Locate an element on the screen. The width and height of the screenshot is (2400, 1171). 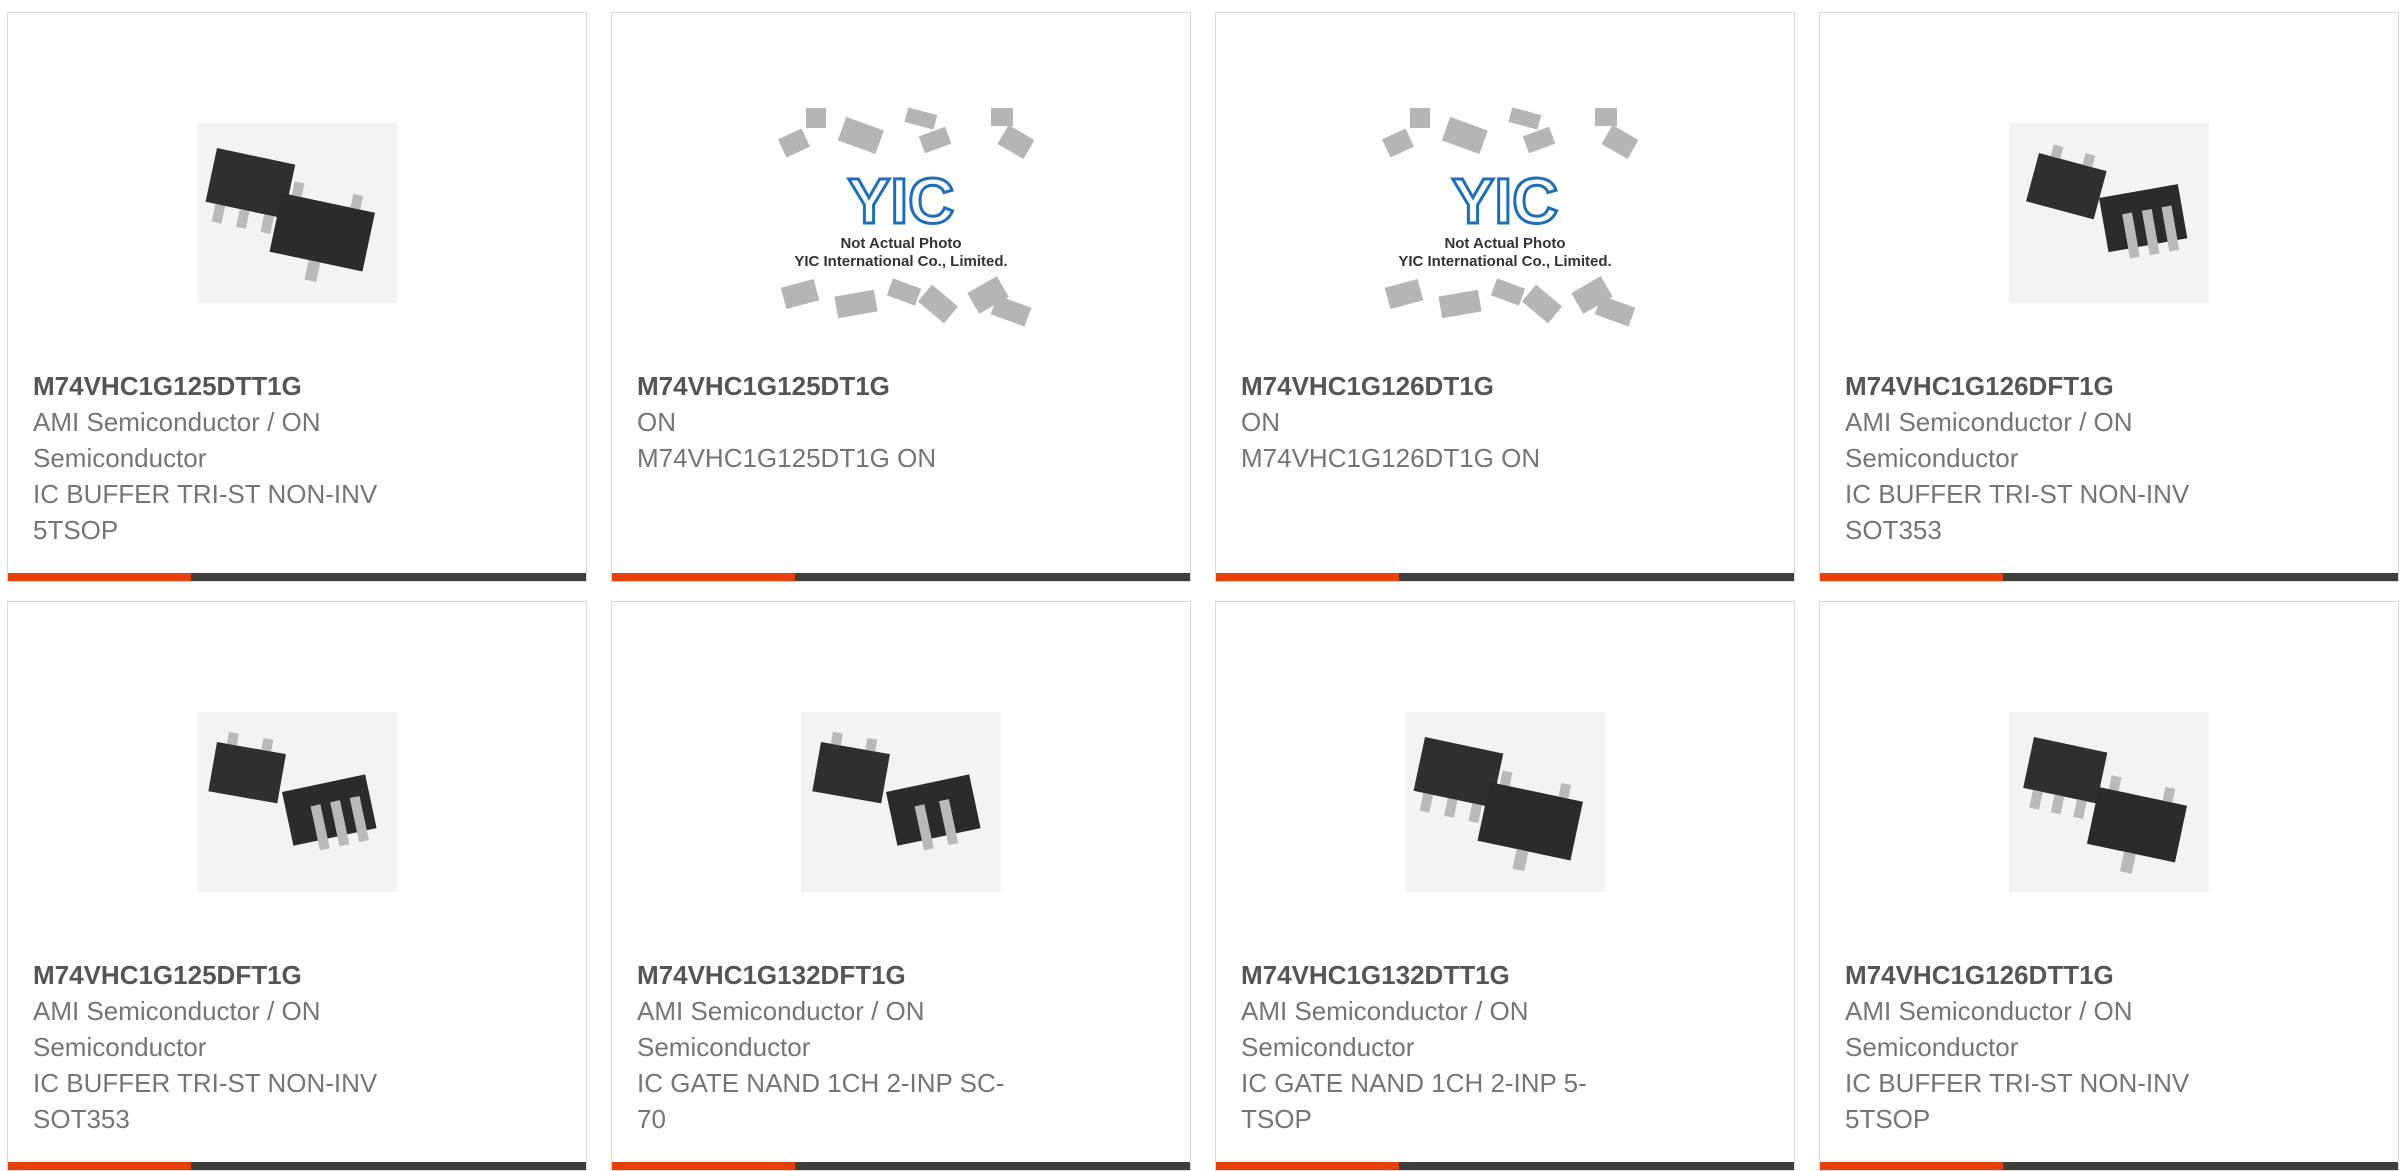
description-cont: 70 is located at coordinates (651, 1119).